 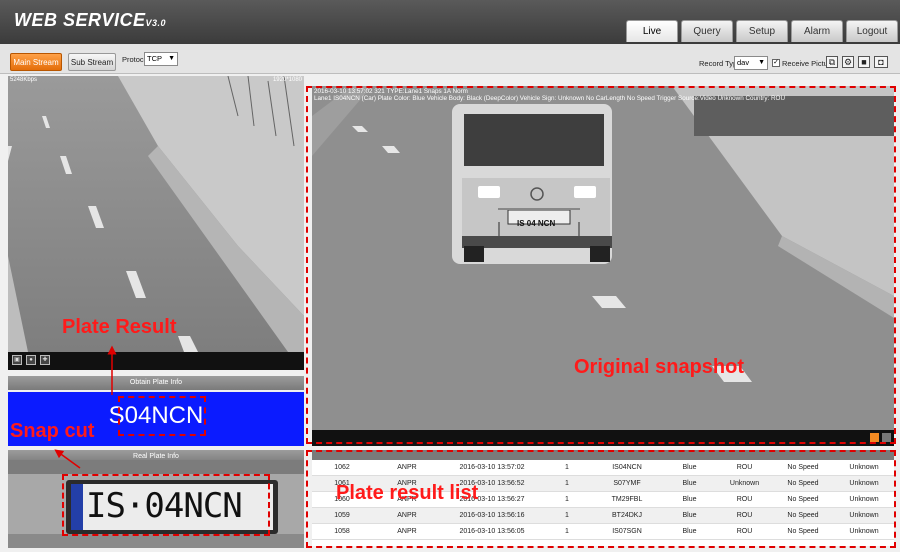 What do you see at coordinates (119, 327) in the screenshot?
I see `plate-result-annotation: Plate Result` at bounding box center [119, 327].